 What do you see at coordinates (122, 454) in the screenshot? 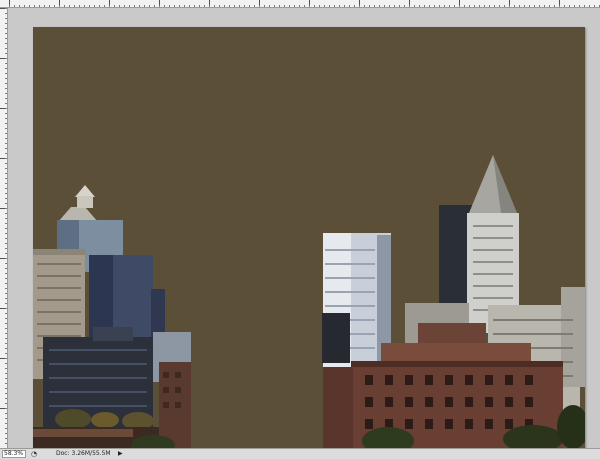
I see `status-menu-arrow: ▶` at bounding box center [122, 454].